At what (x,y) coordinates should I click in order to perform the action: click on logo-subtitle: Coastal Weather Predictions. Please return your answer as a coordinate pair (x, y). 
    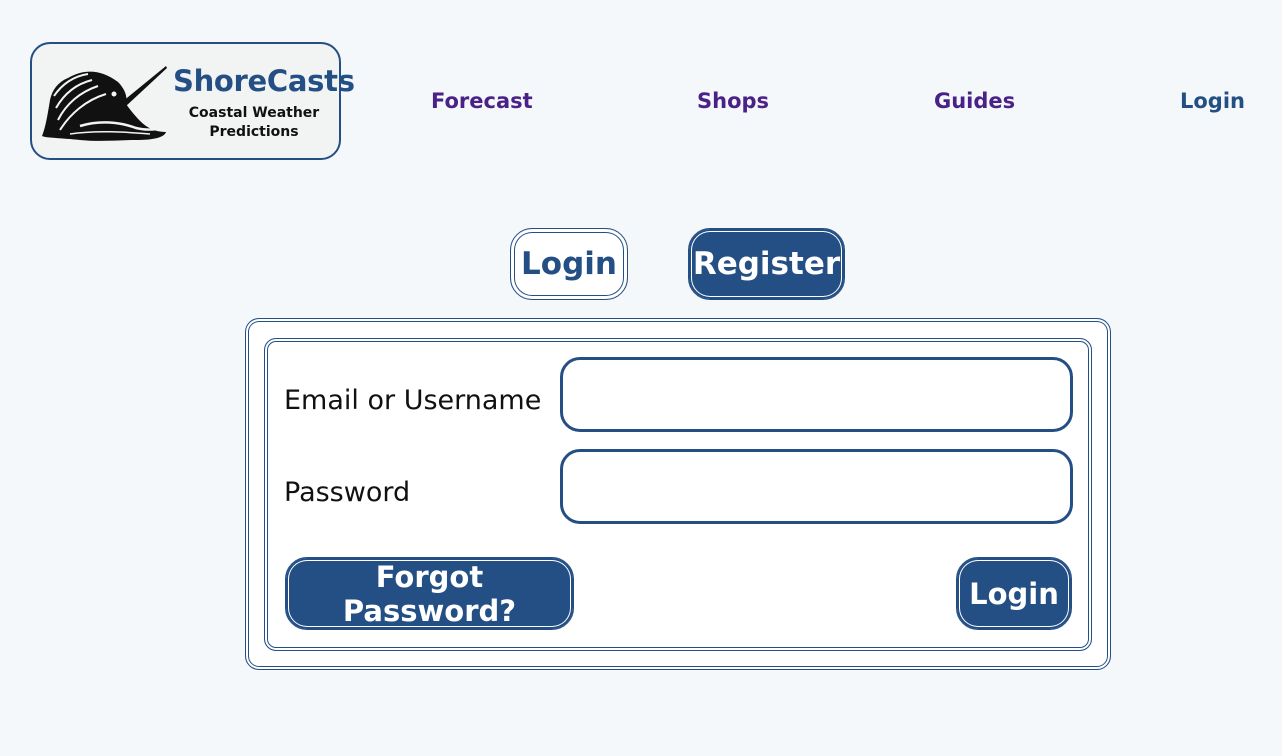
    Looking at the image, I should click on (254, 123).